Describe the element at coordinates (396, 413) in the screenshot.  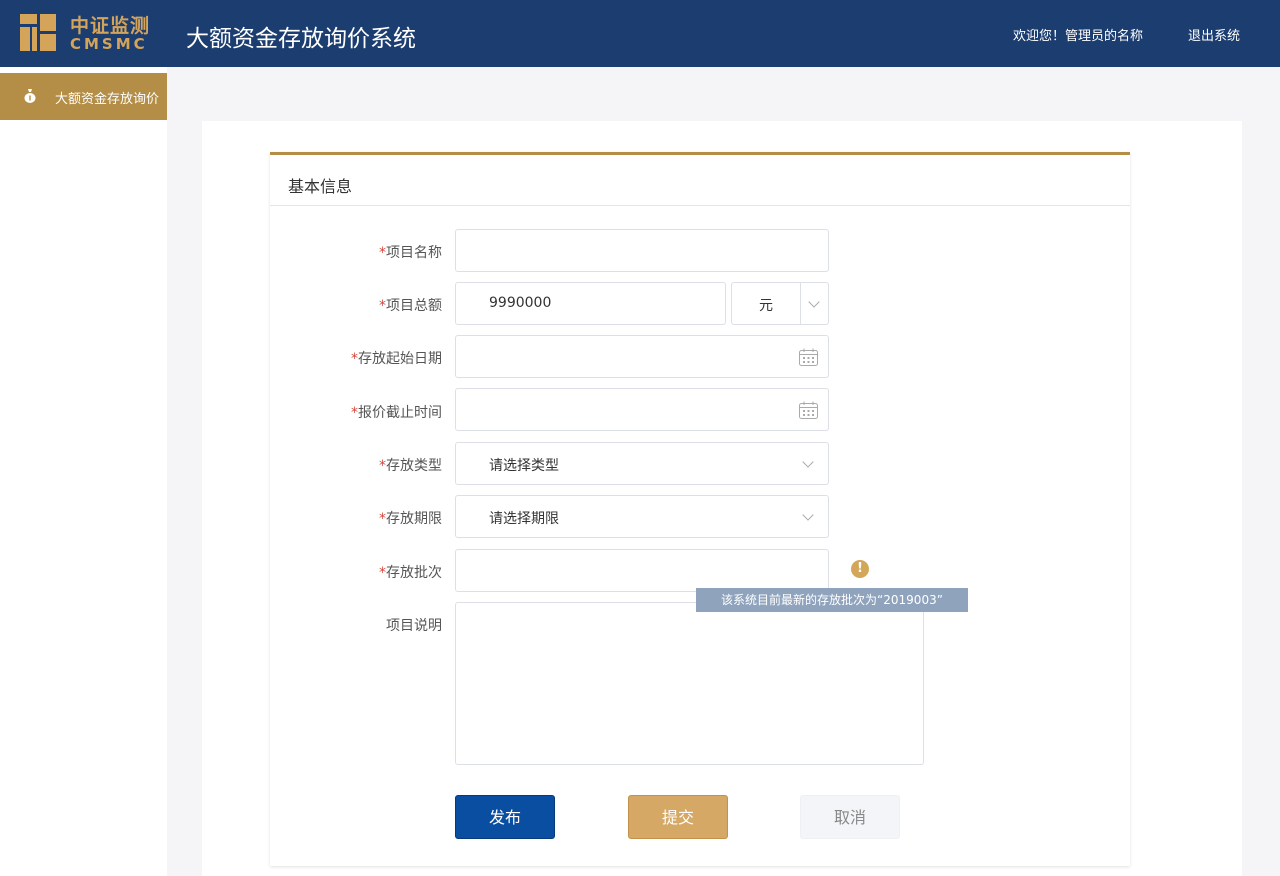
I see `quote-deadline-label: *报价截止时间` at that location.